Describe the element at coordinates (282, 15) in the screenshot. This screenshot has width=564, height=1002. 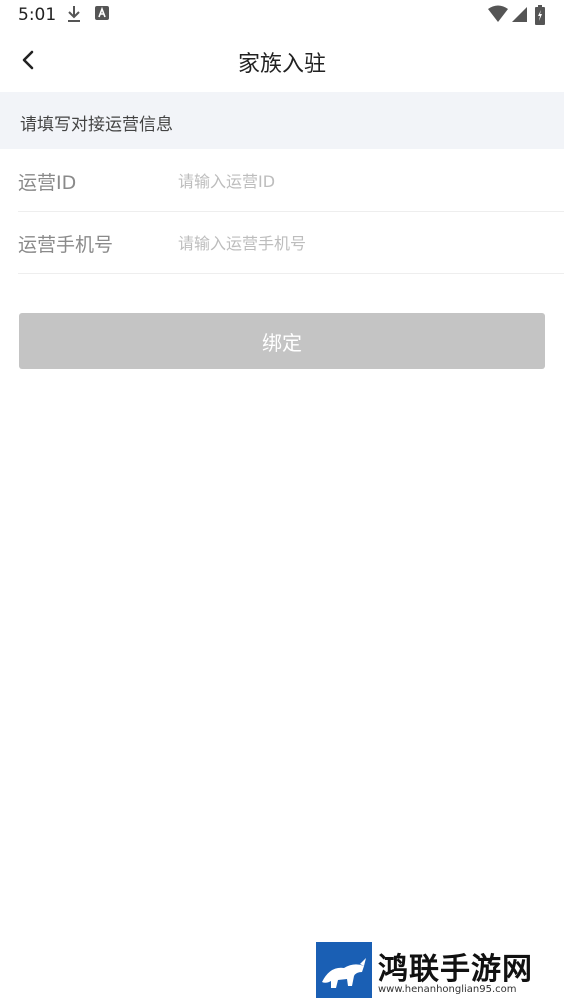
I see `status-bar: 5:01` at that location.